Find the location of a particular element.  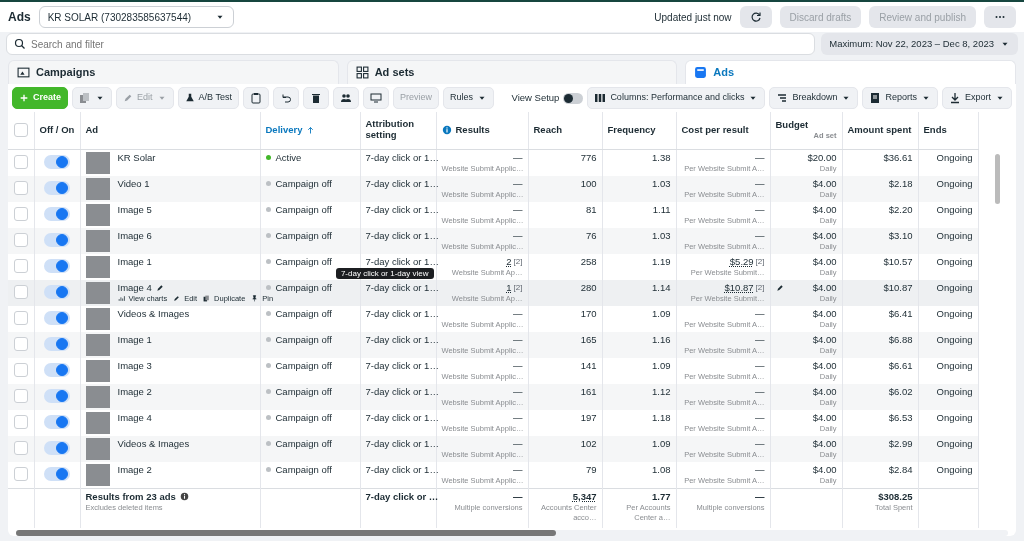

people-button is located at coordinates (345, 98).